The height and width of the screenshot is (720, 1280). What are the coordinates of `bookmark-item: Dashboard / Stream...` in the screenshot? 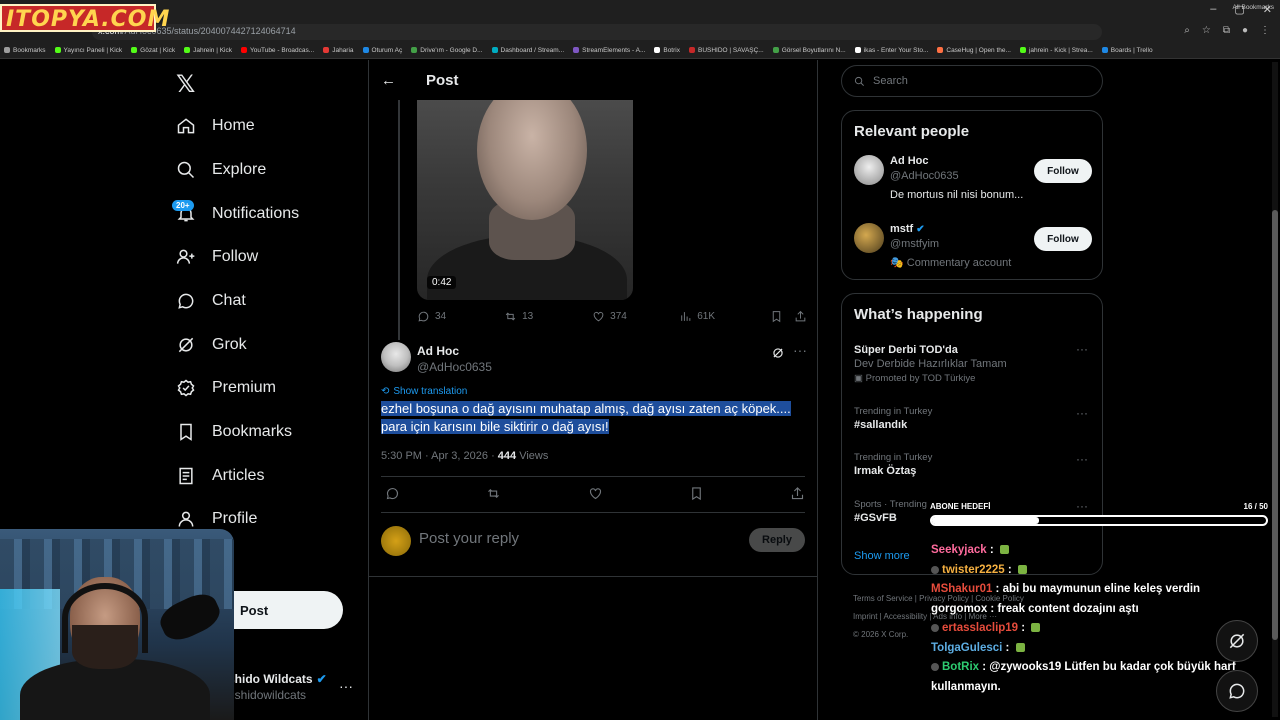 It's located at (527, 50).